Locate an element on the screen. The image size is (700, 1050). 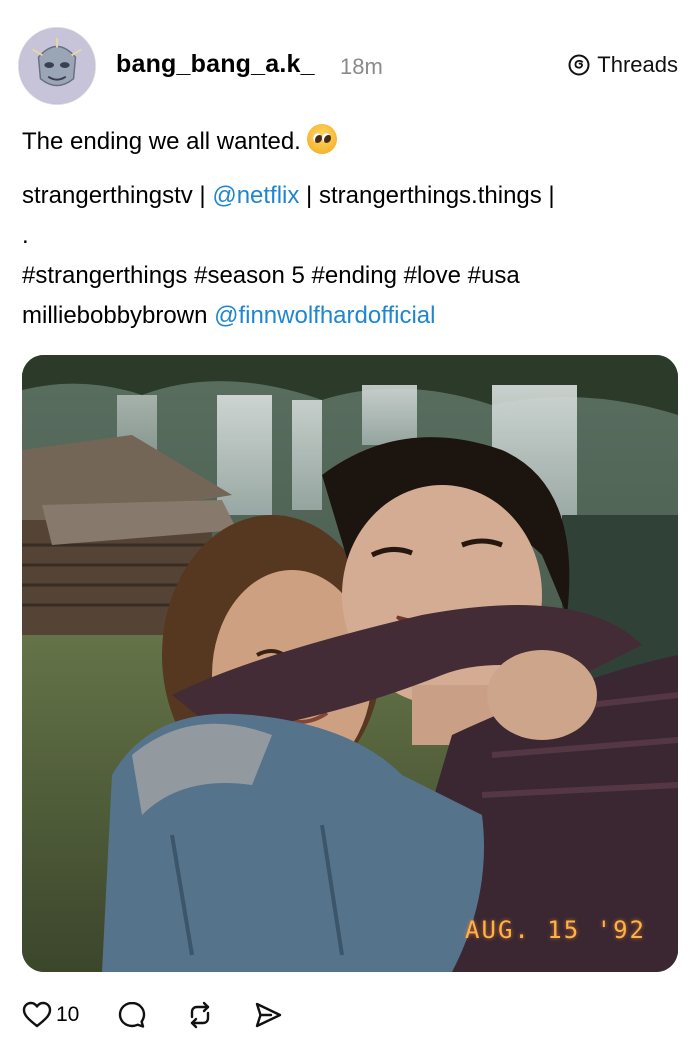
pleading-face-emoji is located at coordinates (321, 139).